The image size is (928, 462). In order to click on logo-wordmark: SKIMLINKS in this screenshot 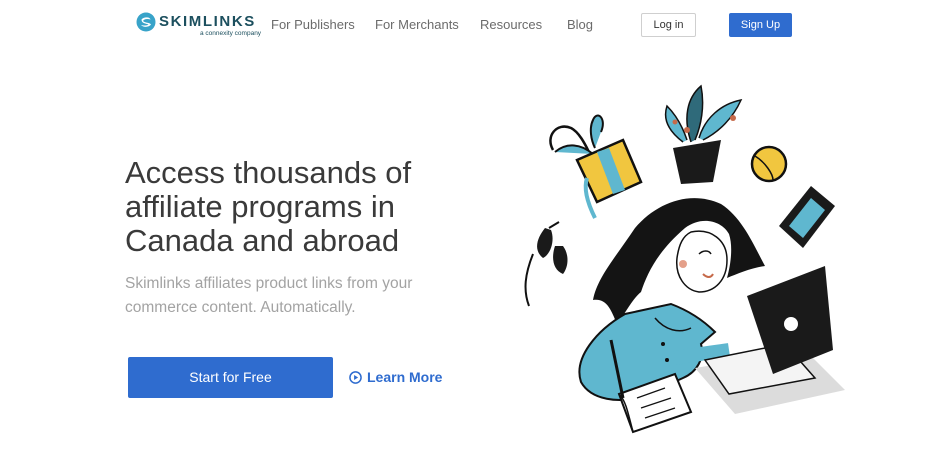, I will do `click(207, 21)`.